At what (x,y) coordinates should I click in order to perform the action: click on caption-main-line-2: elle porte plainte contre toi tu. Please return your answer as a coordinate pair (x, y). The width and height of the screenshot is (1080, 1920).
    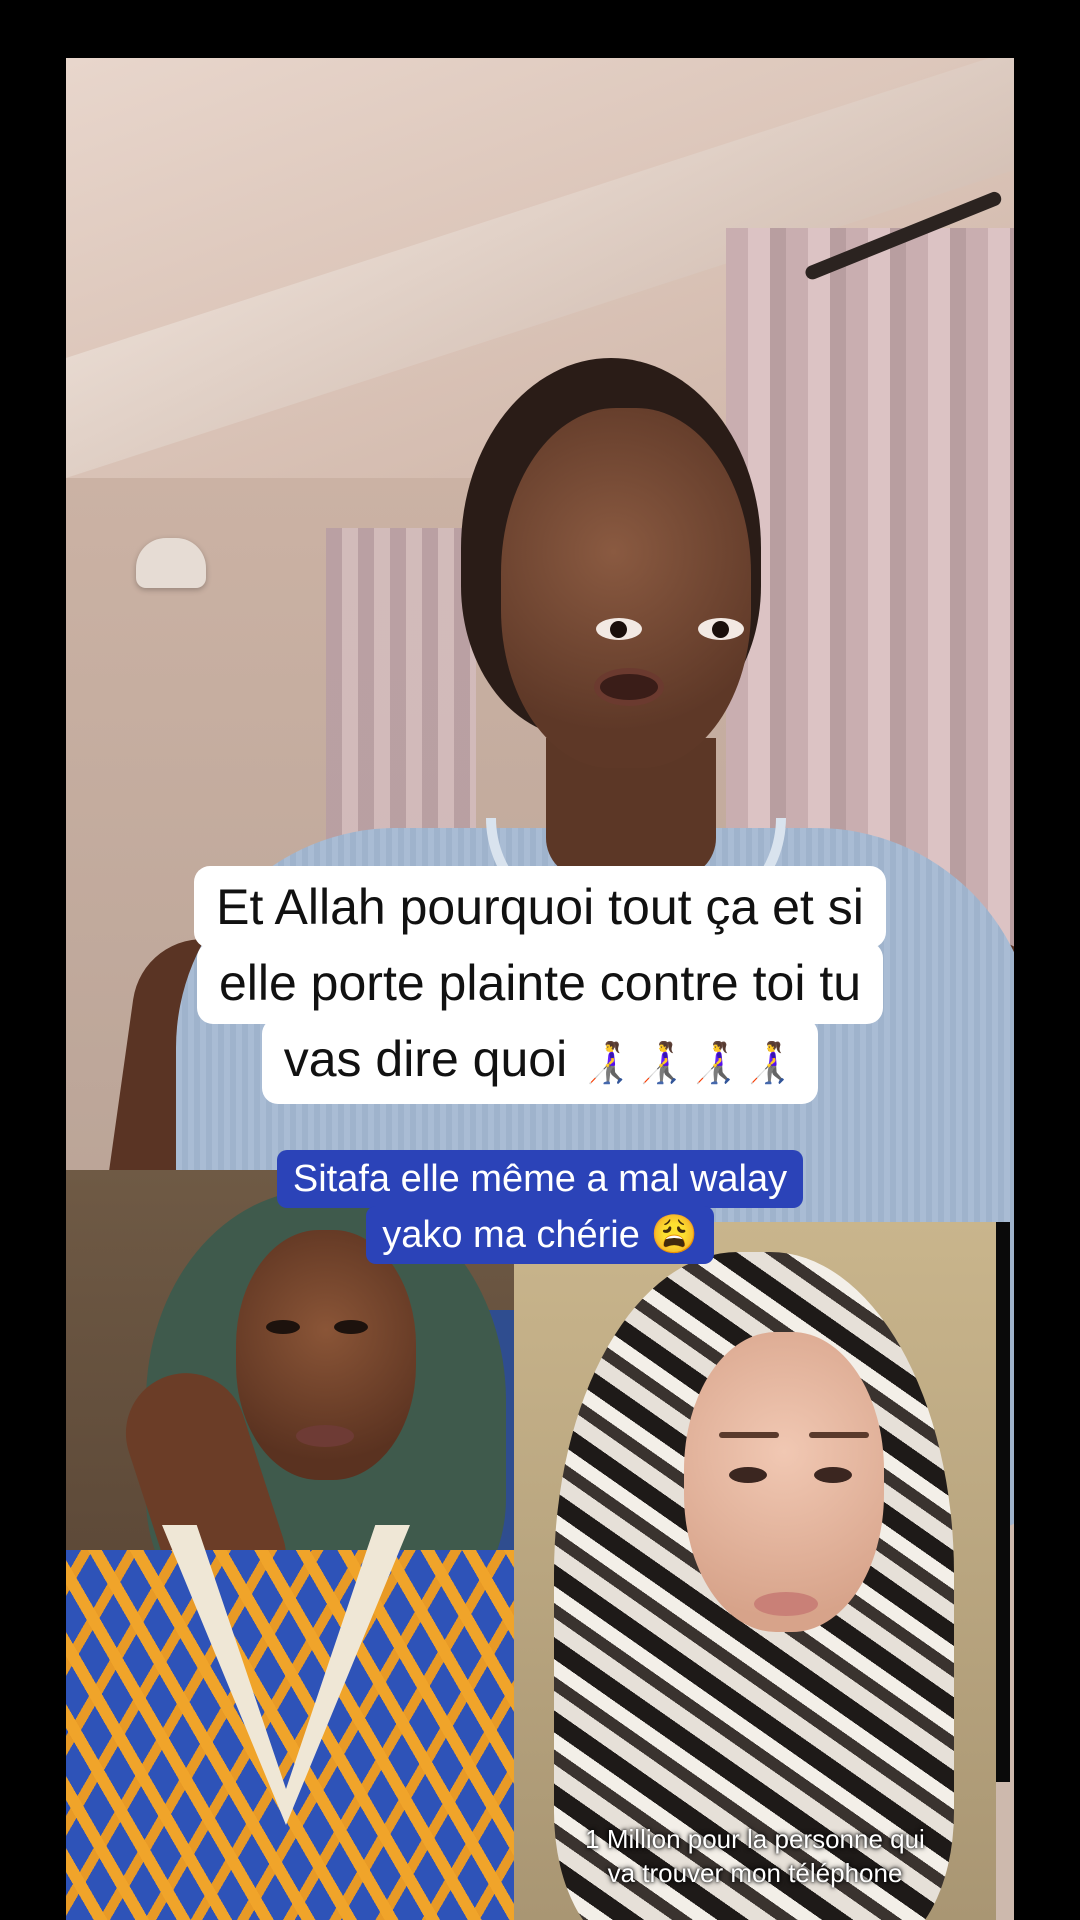
    Looking at the image, I should click on (540, 983).